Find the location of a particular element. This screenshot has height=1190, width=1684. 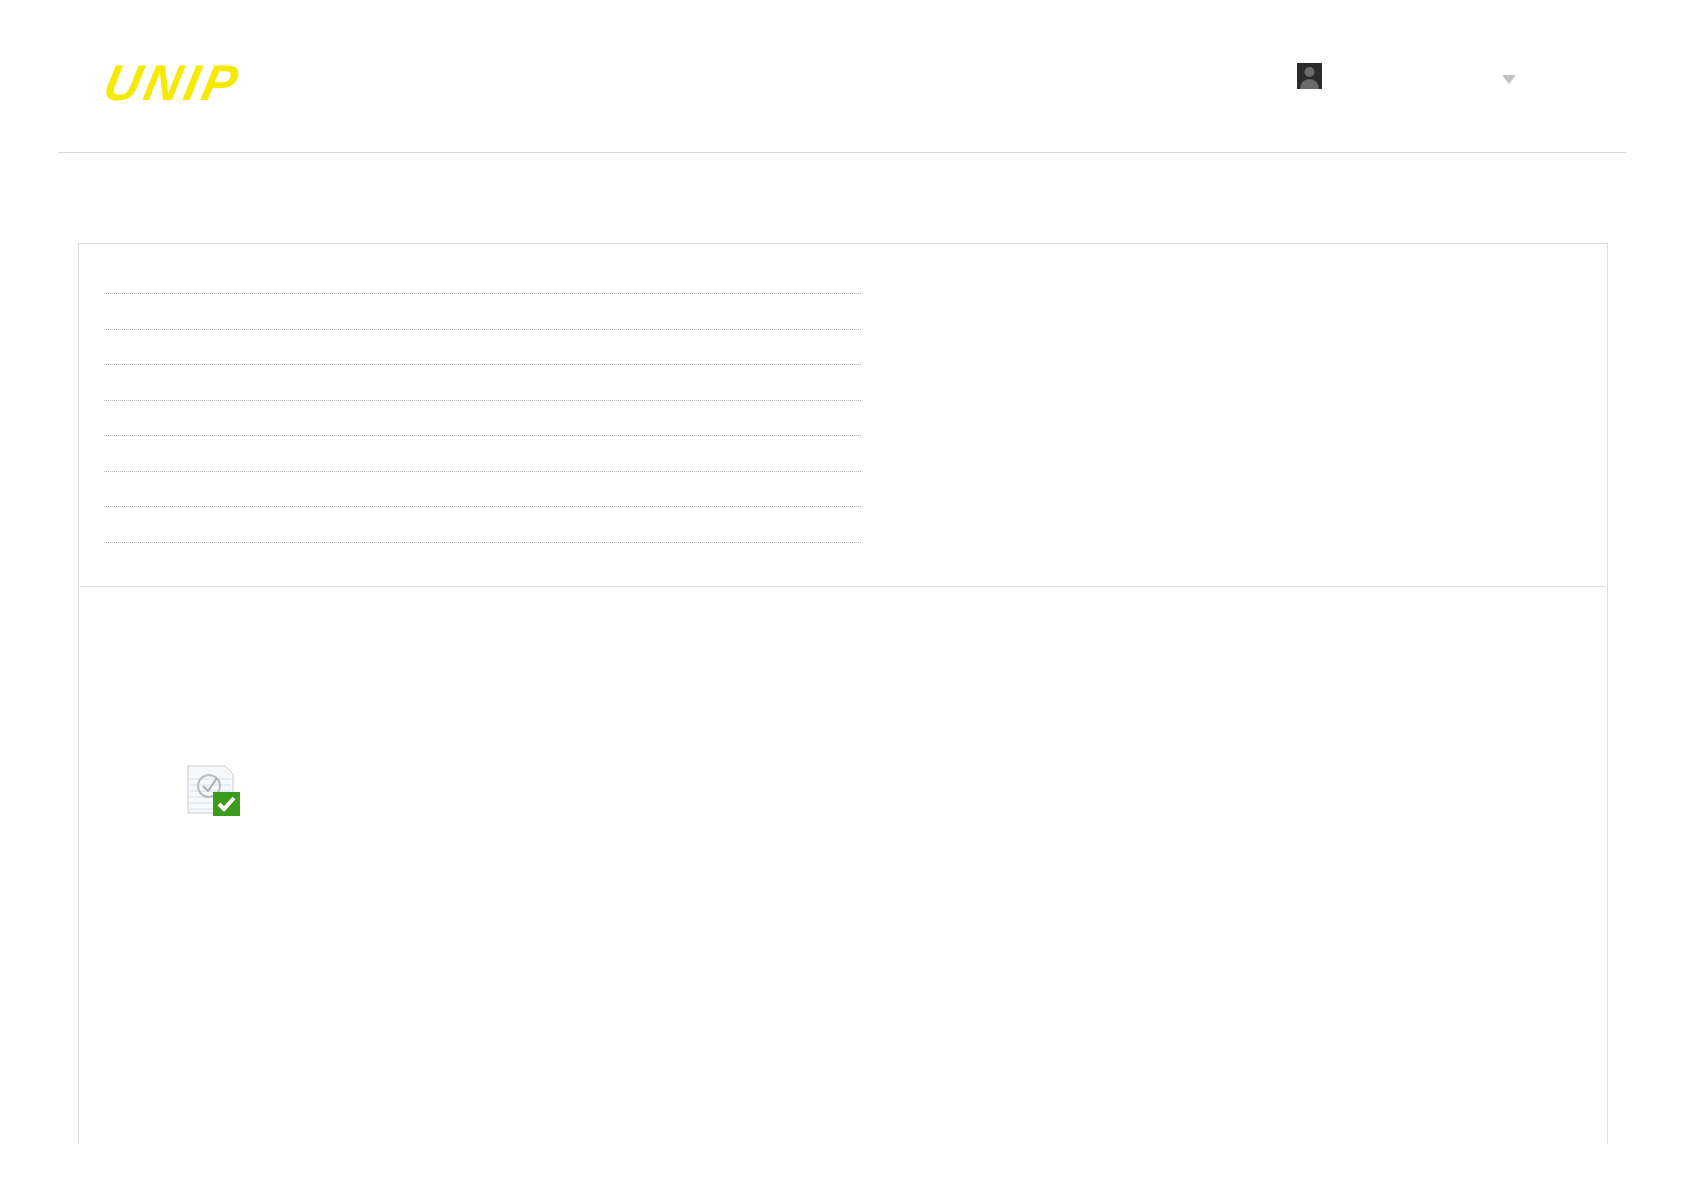

logo: UNIP is located at coordinates (172, 83).